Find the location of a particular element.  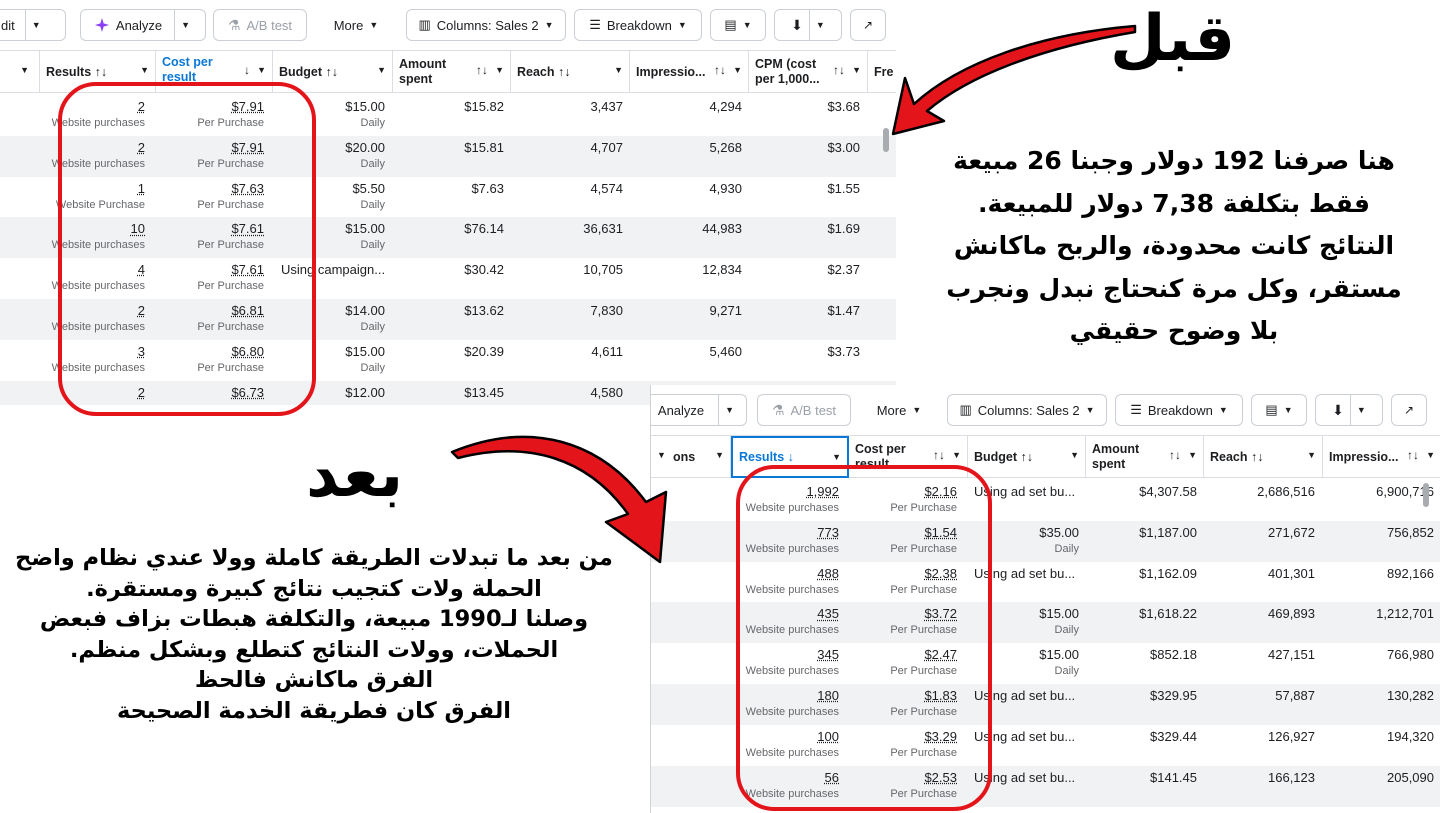

before-line: هنا صرفنا 192 دولار وجبنا 26 مبيعة is located at coordinates (1174, 160).